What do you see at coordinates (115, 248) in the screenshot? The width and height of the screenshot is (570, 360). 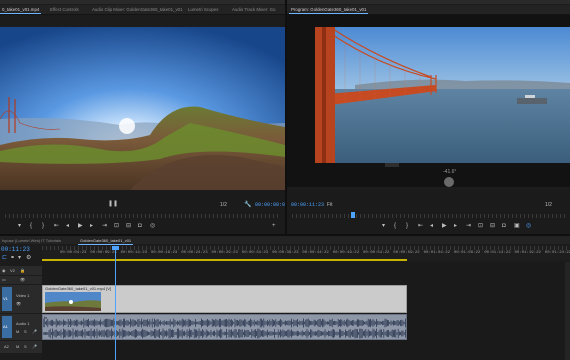 I see `playhead-handle` at bounding box center [115, 248].